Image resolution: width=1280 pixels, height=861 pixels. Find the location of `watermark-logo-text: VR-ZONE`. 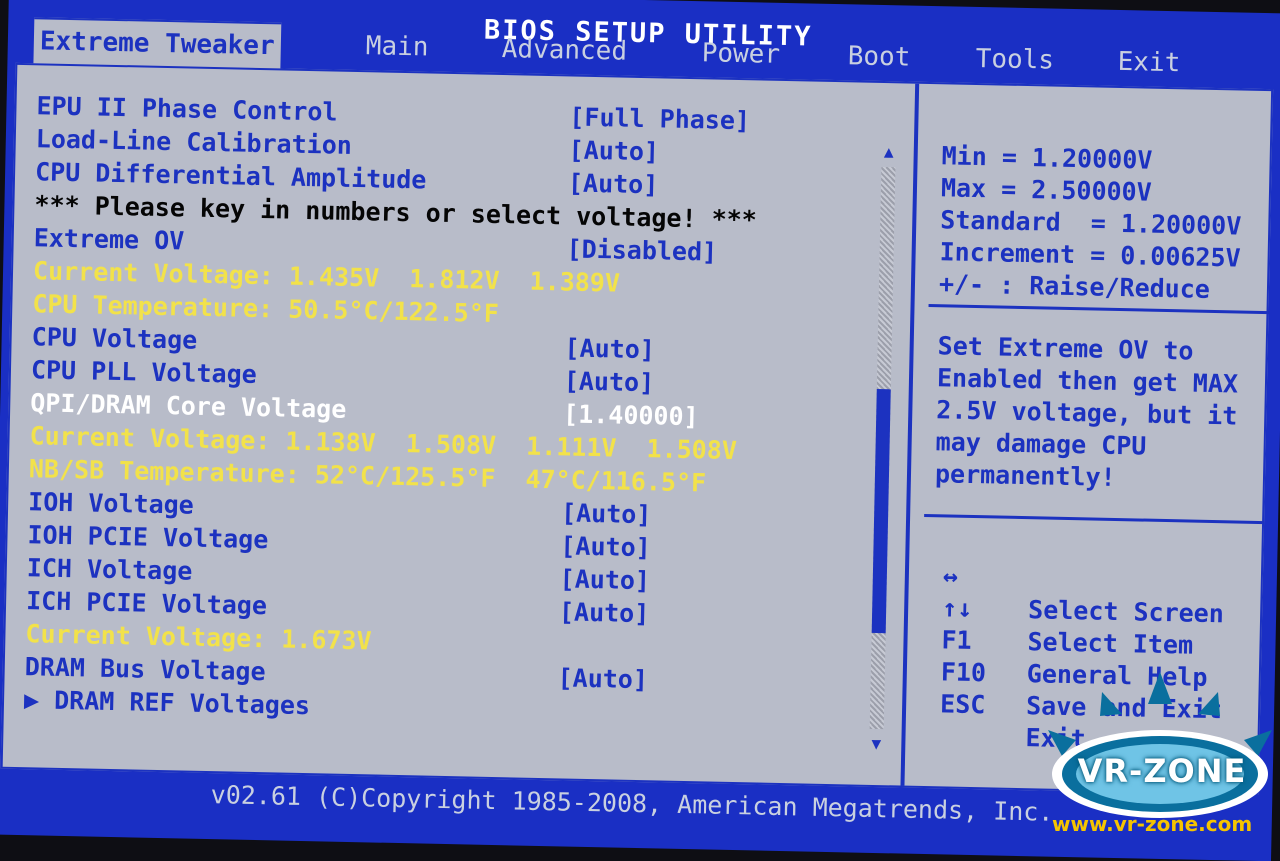

watermark-logo-text: VR-ZONE is located at coordinates (1162, 771).